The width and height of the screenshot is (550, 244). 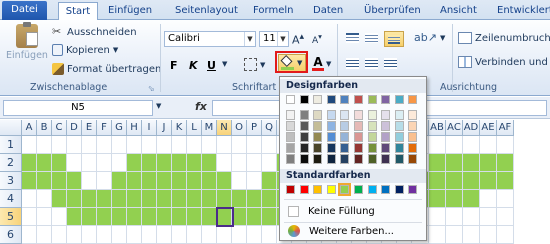 I want to click on cut-button: ✂ Ausschneiden, so click(x=94, y=32).